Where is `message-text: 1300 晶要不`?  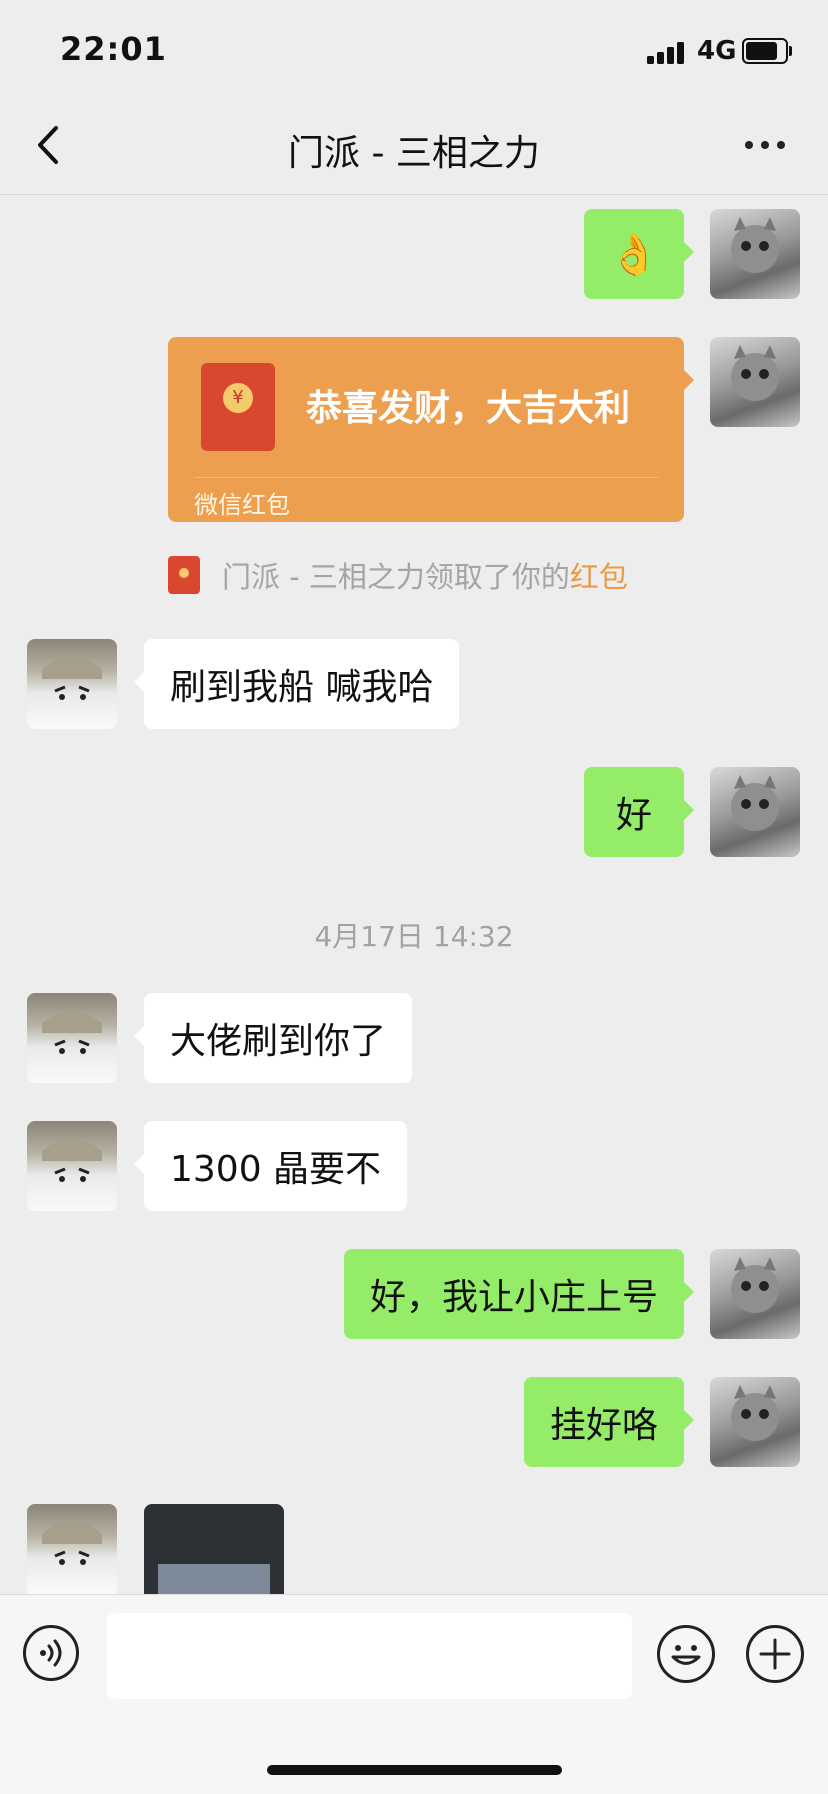
message-text: 1300 晶要不 is located at coordinates (276, 1169).